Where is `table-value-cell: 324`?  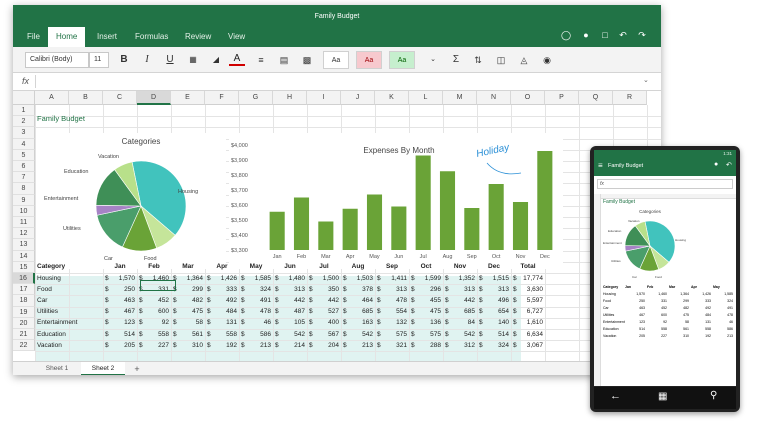 table-value-cell: 324 is located at coordinates (496, 345).